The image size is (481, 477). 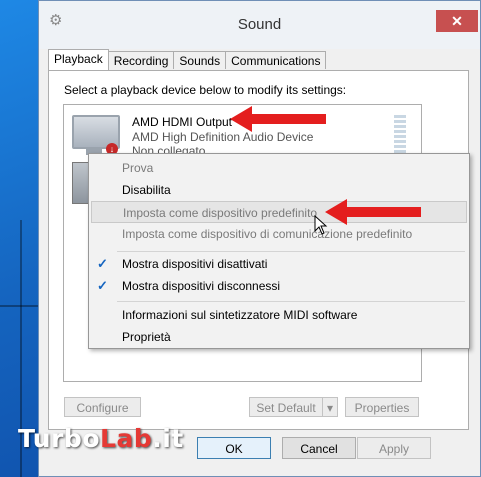 I want to click on tab-sounds: Sounds, so click(x=200, y=60).